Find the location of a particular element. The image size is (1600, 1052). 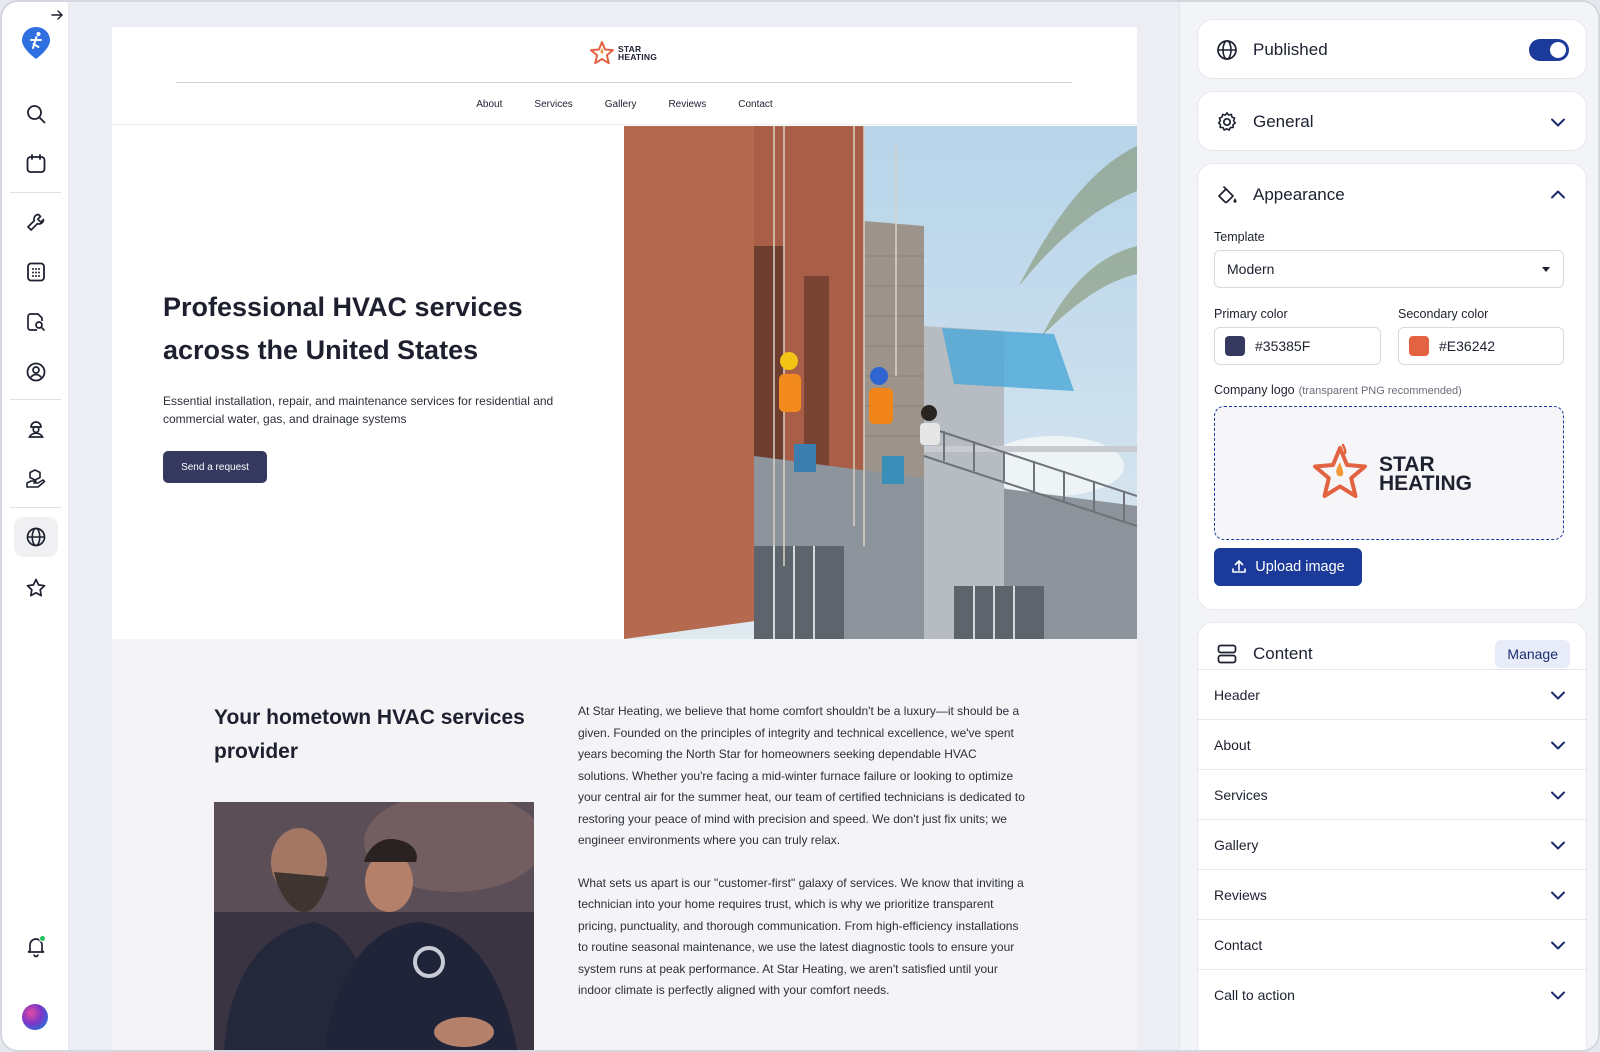

logo-dropzone: STAR HEATING is located at coordinates (1389, 473).